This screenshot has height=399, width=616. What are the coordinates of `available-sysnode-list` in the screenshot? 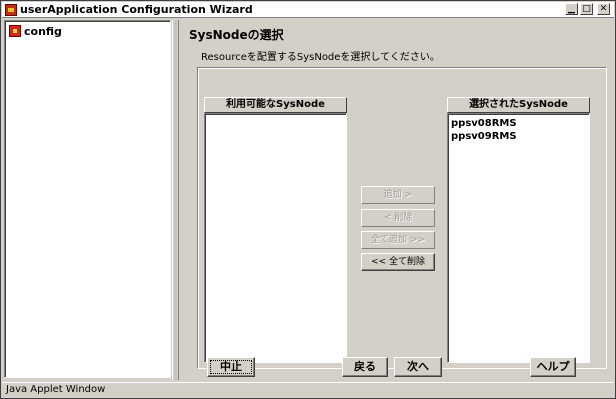 It's located at (275, 238).